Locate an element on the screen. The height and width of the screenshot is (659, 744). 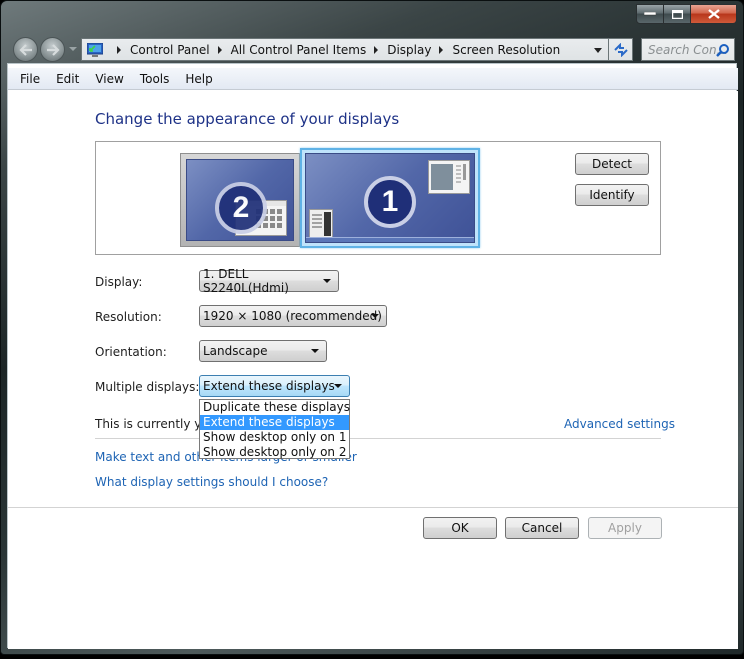
identify-button: Identify is located at coordinates (612, 195).